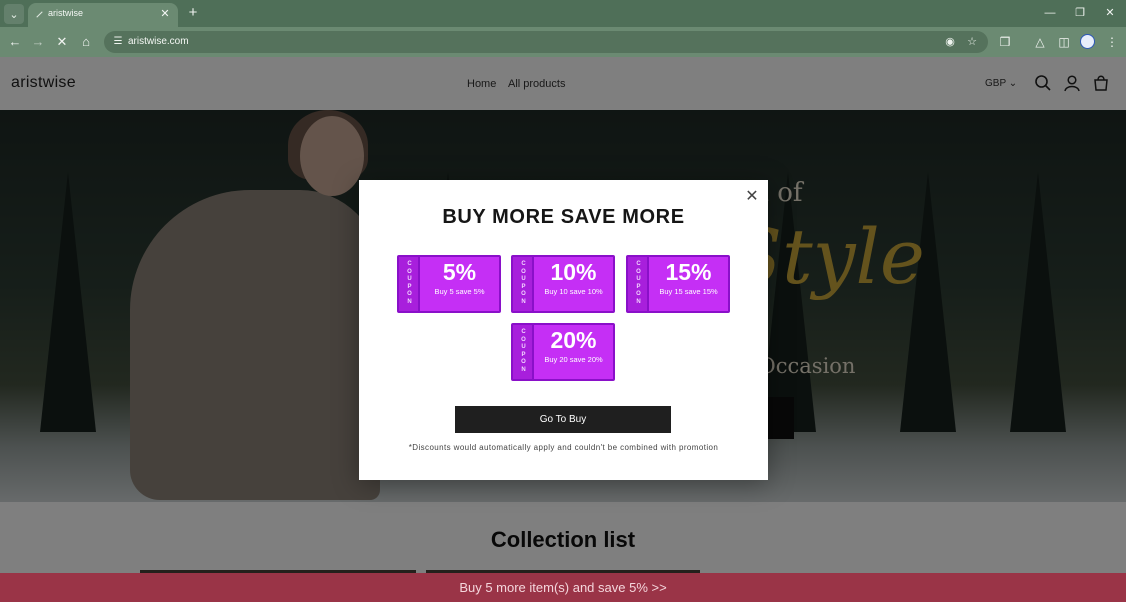  What do you see at coordinates (688, 272) in the screenshot?
I see `coupon-percent: 15%` at bounding box center [688, 272].